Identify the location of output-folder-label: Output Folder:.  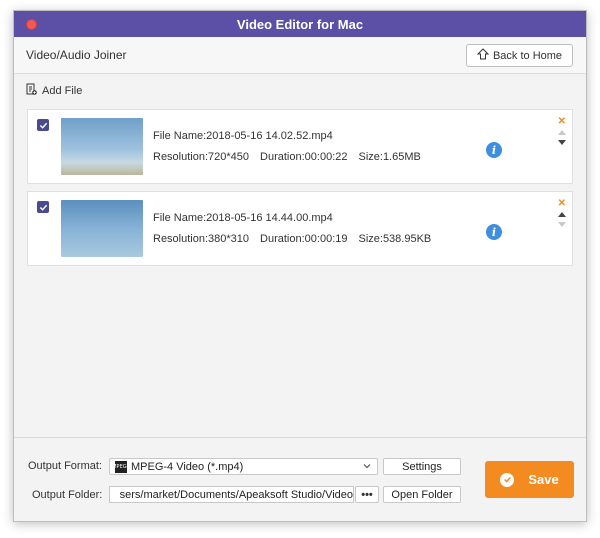
(67, 495).